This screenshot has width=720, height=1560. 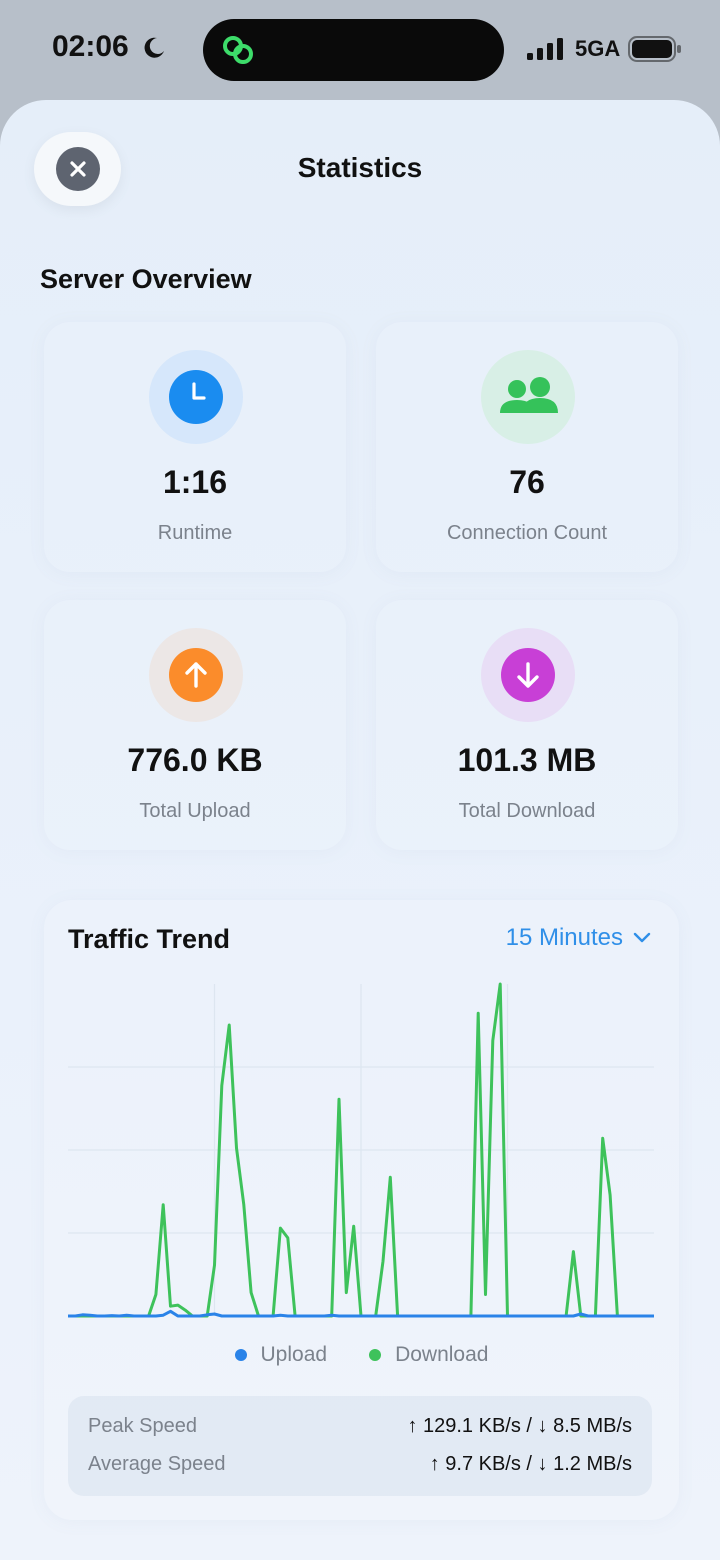 I want to click on runtime-value: 1:16, so click(x=195, y=482).